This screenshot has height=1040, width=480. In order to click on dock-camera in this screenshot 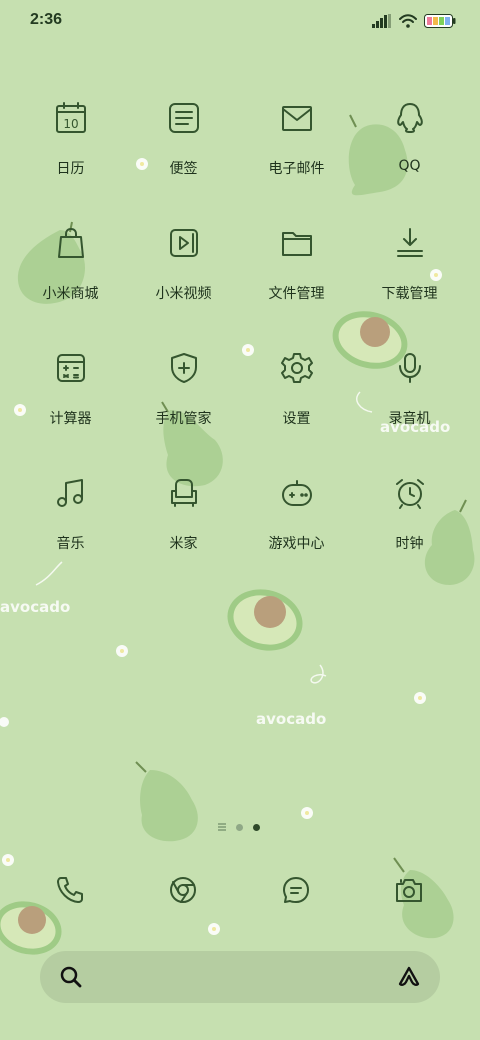, I will do `click(409, 890)`.